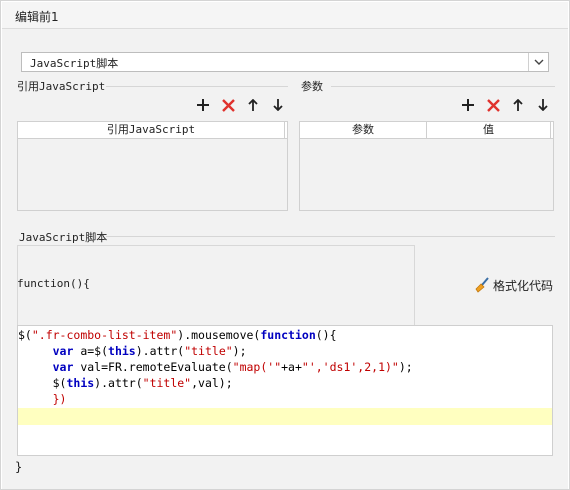  What do you see at coordinates (489, 130) in the screenshot?
I see `param-value-column-header: 值` at bounding box center [489, 130].